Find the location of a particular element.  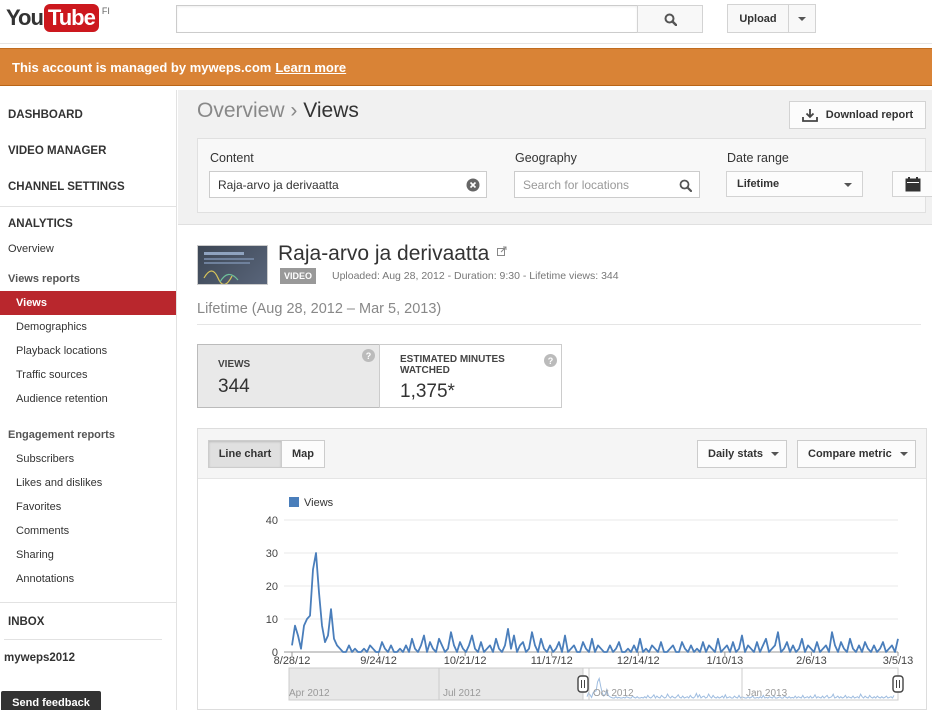

x-tick-label: 2/6/13 is located at coordinates (811, 661).